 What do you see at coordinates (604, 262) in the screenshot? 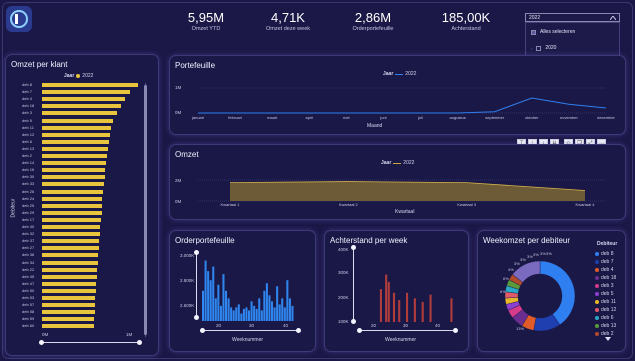
I see `legend-item: deb 7` at bounding box center [604, 262].